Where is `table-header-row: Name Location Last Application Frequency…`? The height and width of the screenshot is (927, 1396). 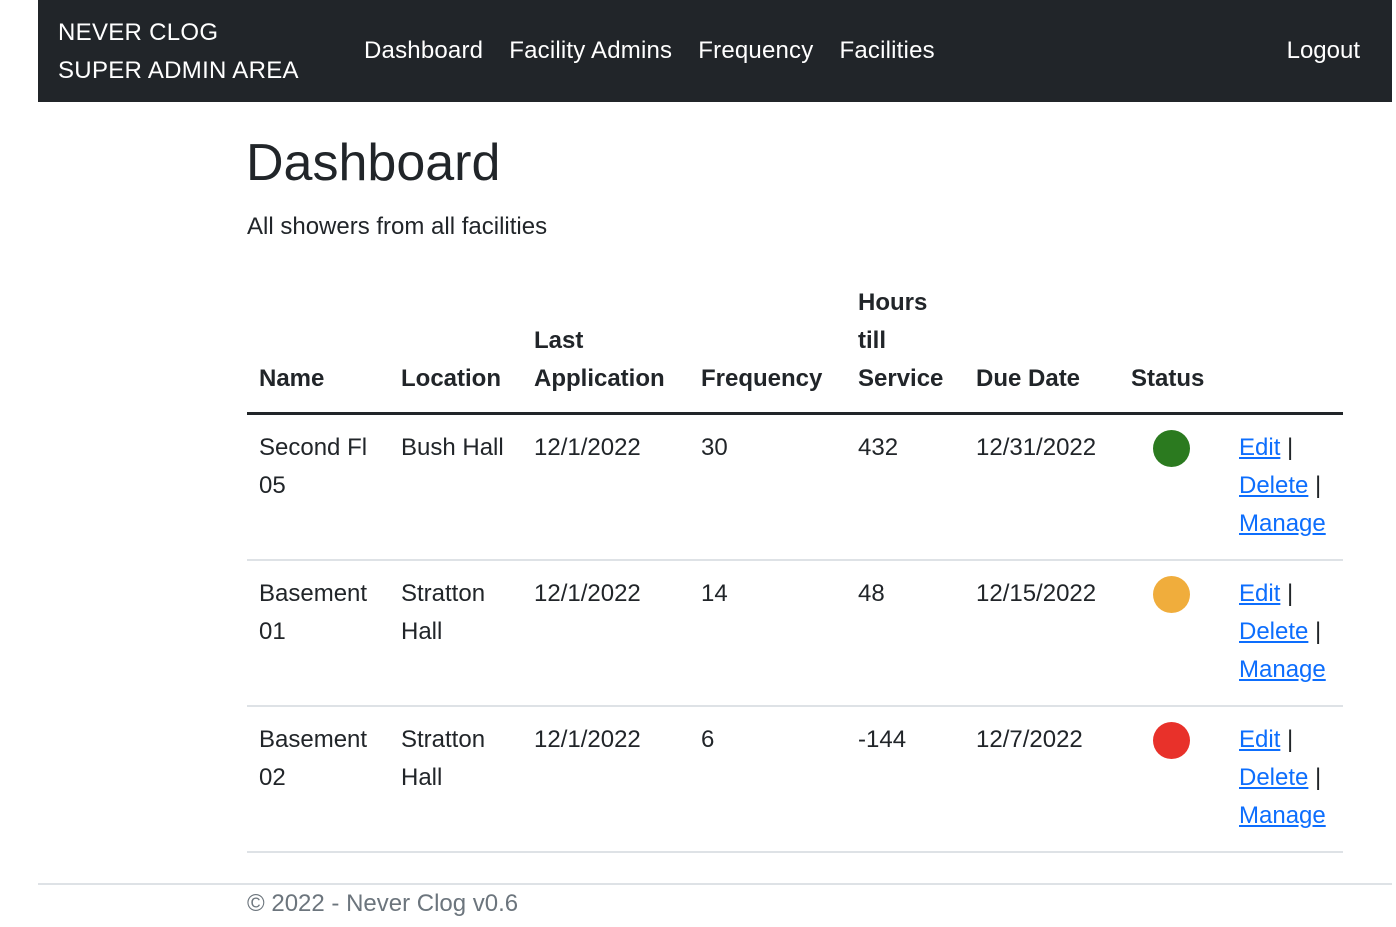 table-header-row: Name Location Last Application Frequency… is located at coordinates (795, 349).